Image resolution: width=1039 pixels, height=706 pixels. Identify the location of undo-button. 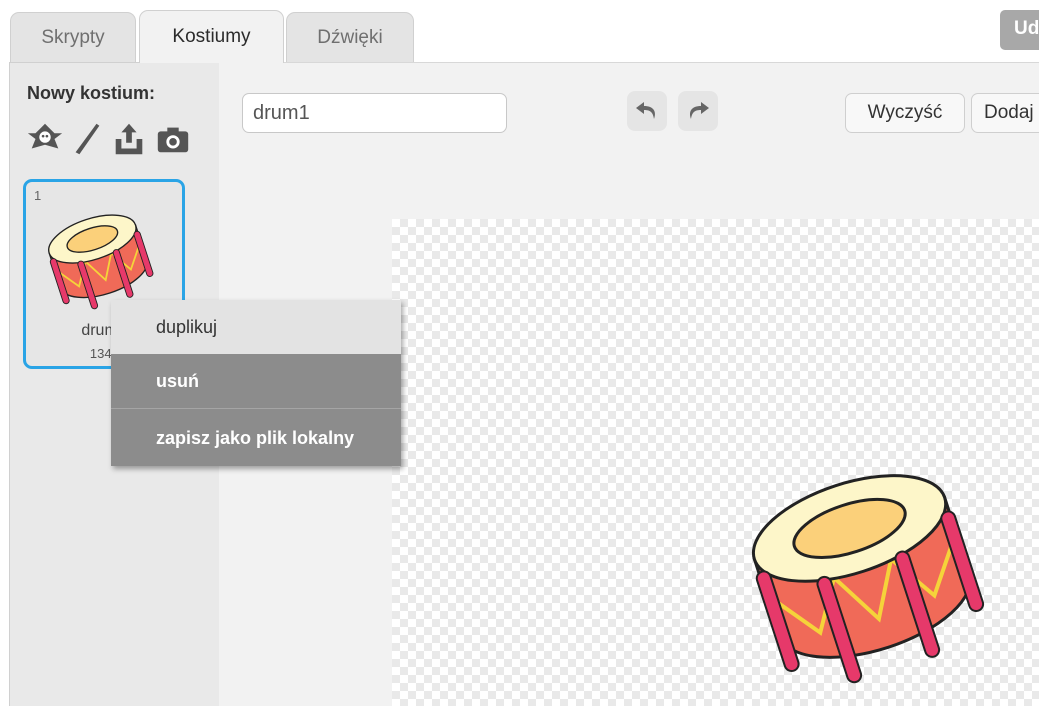
(647, 111).